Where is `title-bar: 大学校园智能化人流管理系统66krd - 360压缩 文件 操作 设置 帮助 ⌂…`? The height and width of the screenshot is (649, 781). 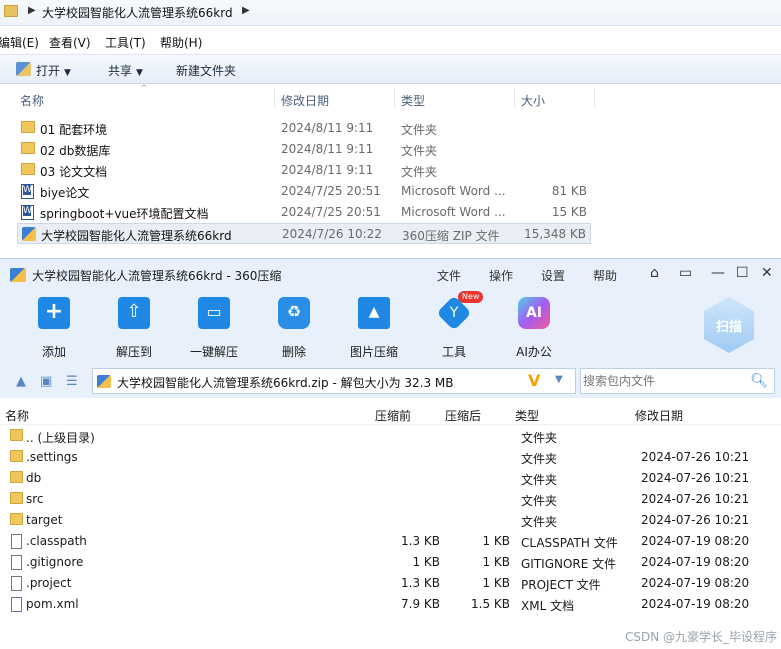
title-bar: 大学校园智能化人流管理系统66krd - 360压缩 文件 操作 设置 帮助 ⌂… is located at coordinates (390, 274).